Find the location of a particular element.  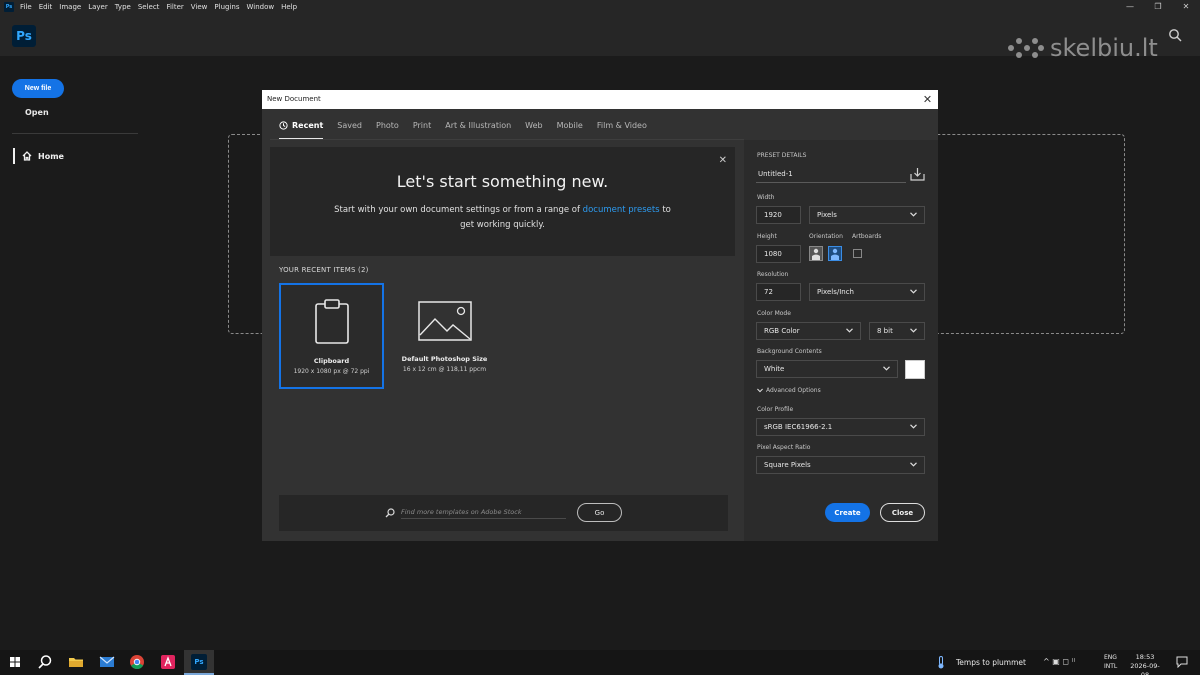

menu-help: Help is located at coordinates (289, 7).